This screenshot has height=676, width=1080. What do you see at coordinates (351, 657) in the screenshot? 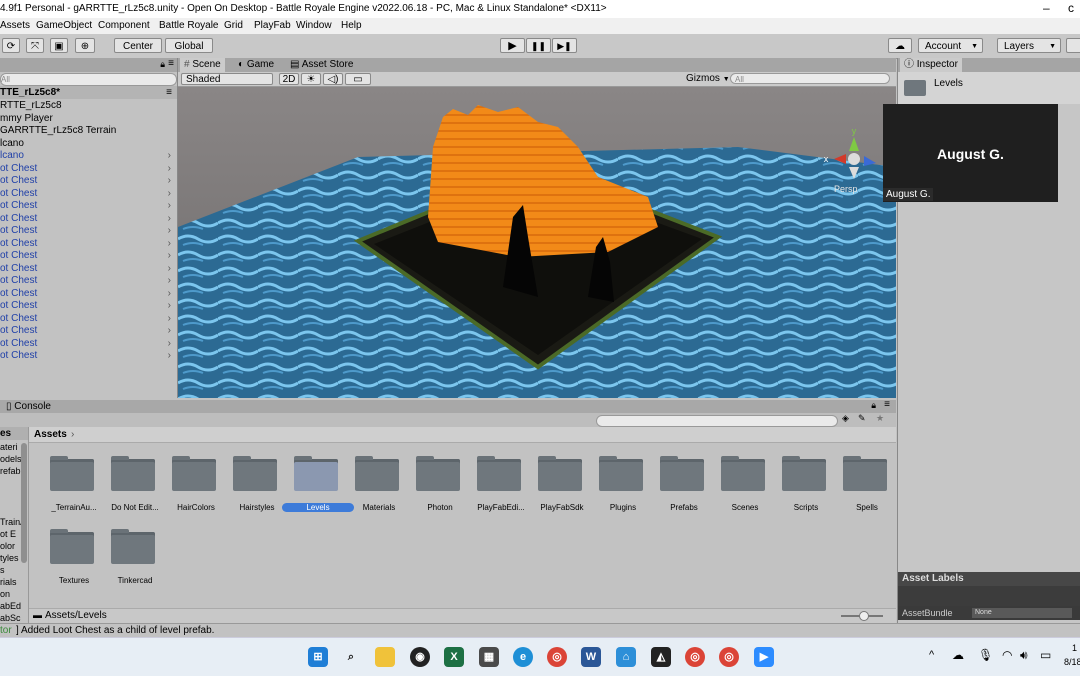
I see `search-icon: ⌕` at bounding box center [351, 657].